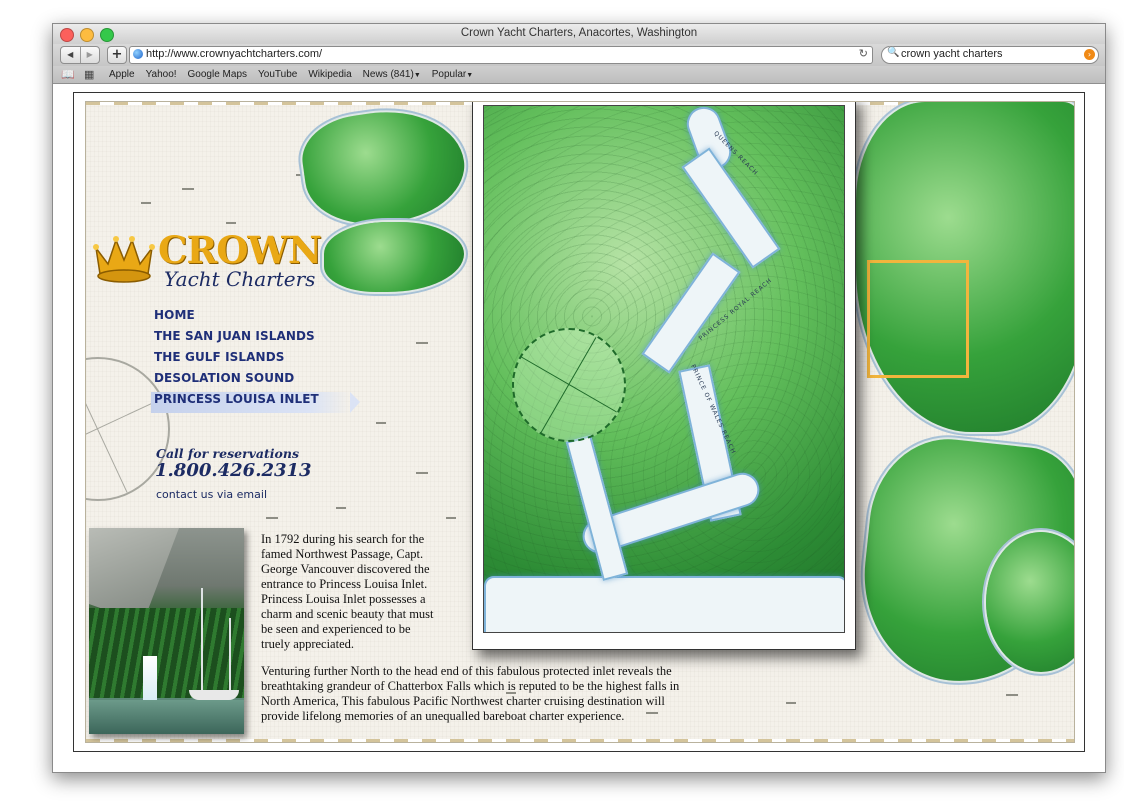 The height and width of the screenshot is (803, 1124). What do you see at coordinates (122, 74) in the screenshot?
I see `bookmark-apple: Apple` at bounding box center [122, 74].